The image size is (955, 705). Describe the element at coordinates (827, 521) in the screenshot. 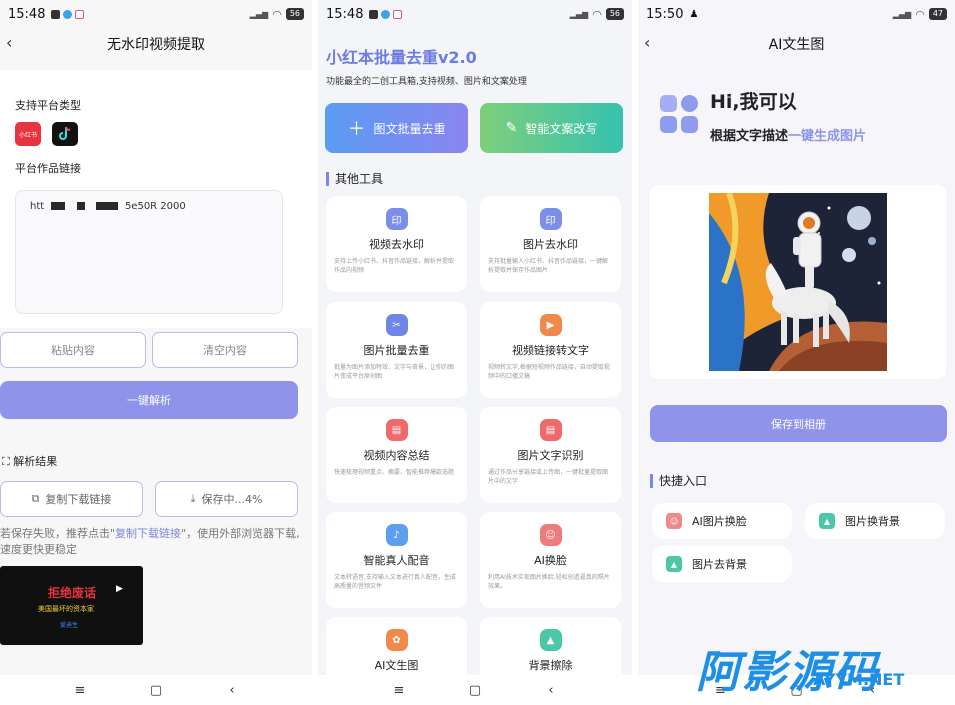

I see `change-bg-icon: ▲` at that location.